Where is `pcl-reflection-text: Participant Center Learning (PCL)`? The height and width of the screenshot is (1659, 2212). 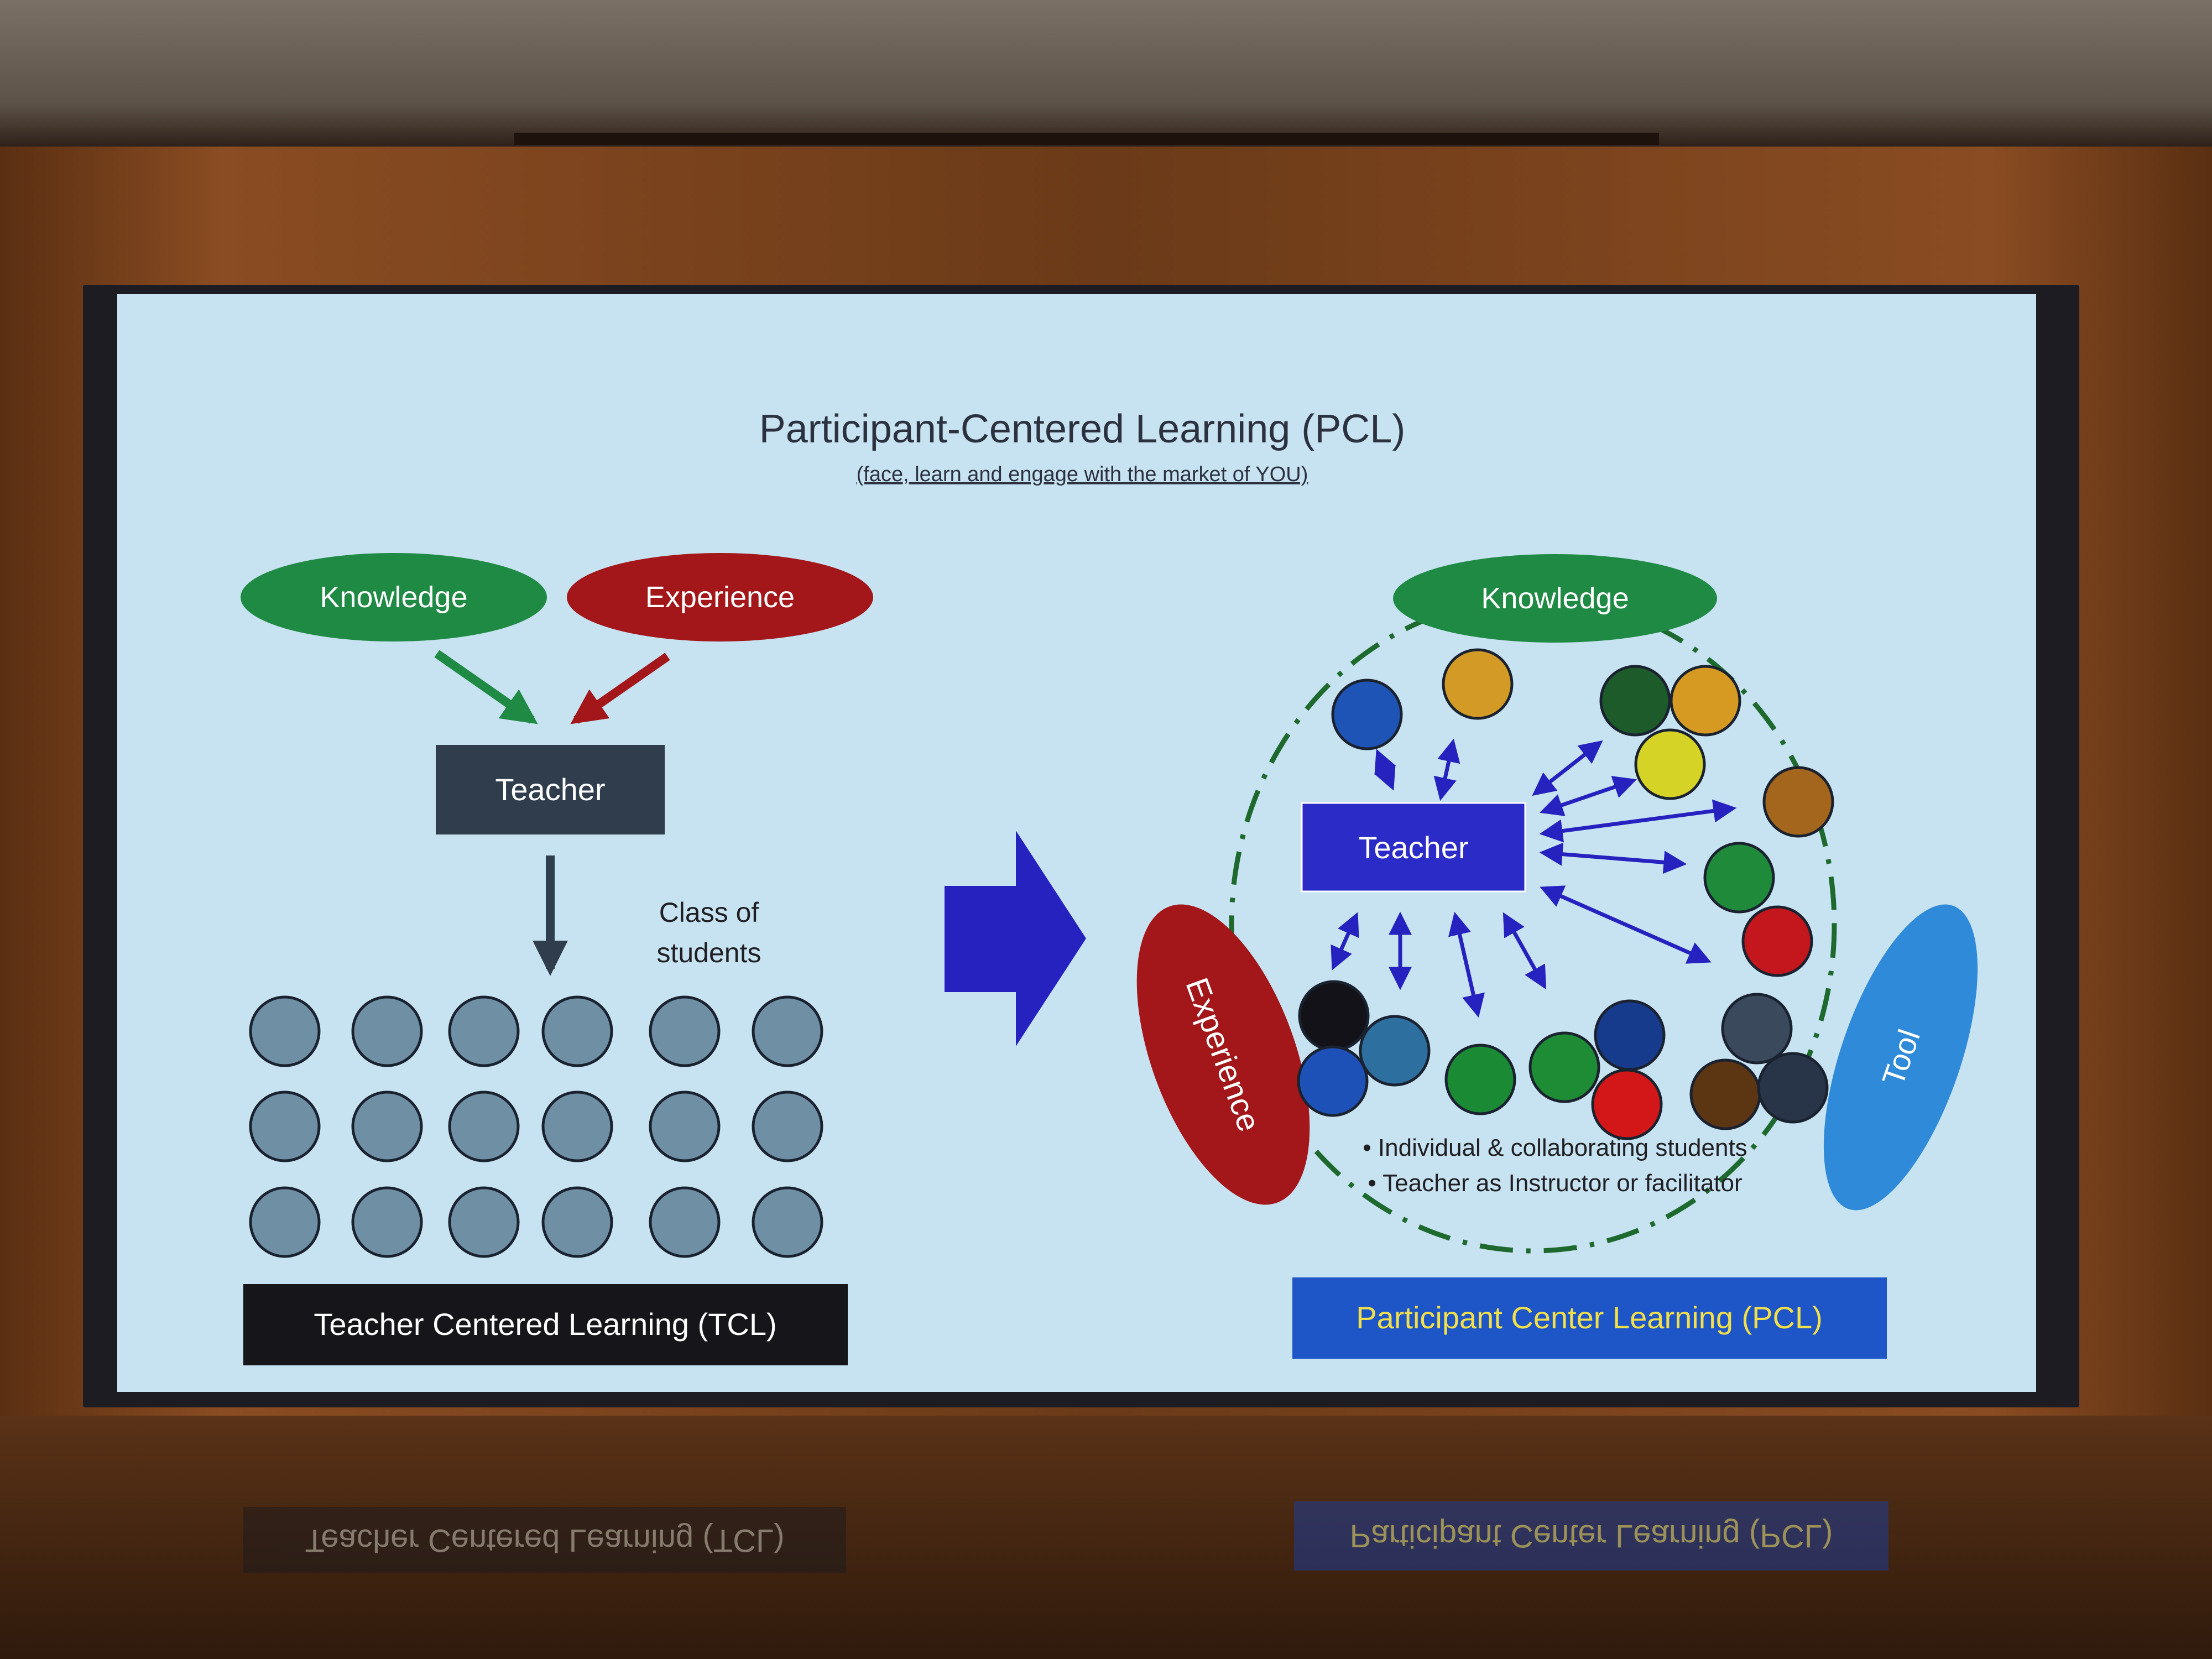
pcl-reflection-text: Participant Center Learning (PCL) is located at coordinates (1591, 1536).